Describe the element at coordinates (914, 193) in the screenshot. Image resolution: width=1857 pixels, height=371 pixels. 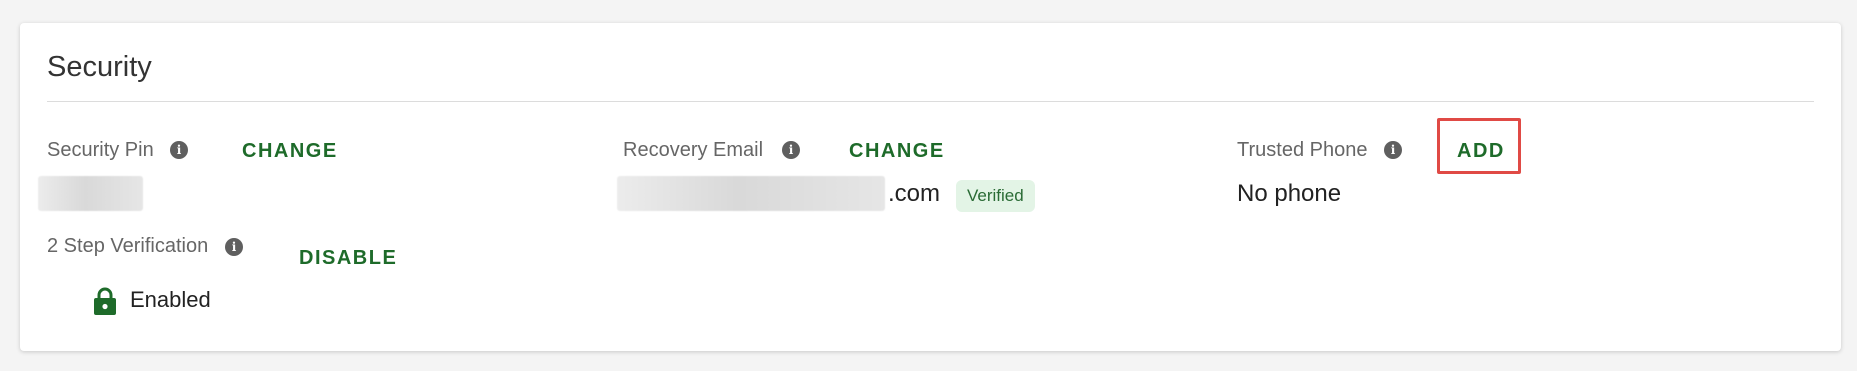
I see `recovery-email-domain: .com` at that location.